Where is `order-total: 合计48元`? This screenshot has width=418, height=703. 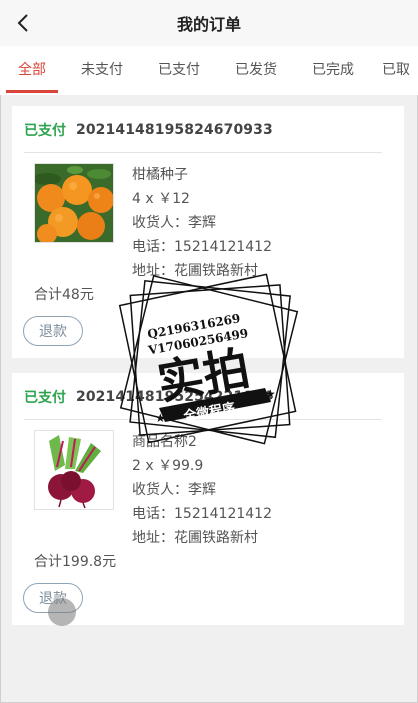 order-total: 合计48元 is located at coordinates (64, 295).